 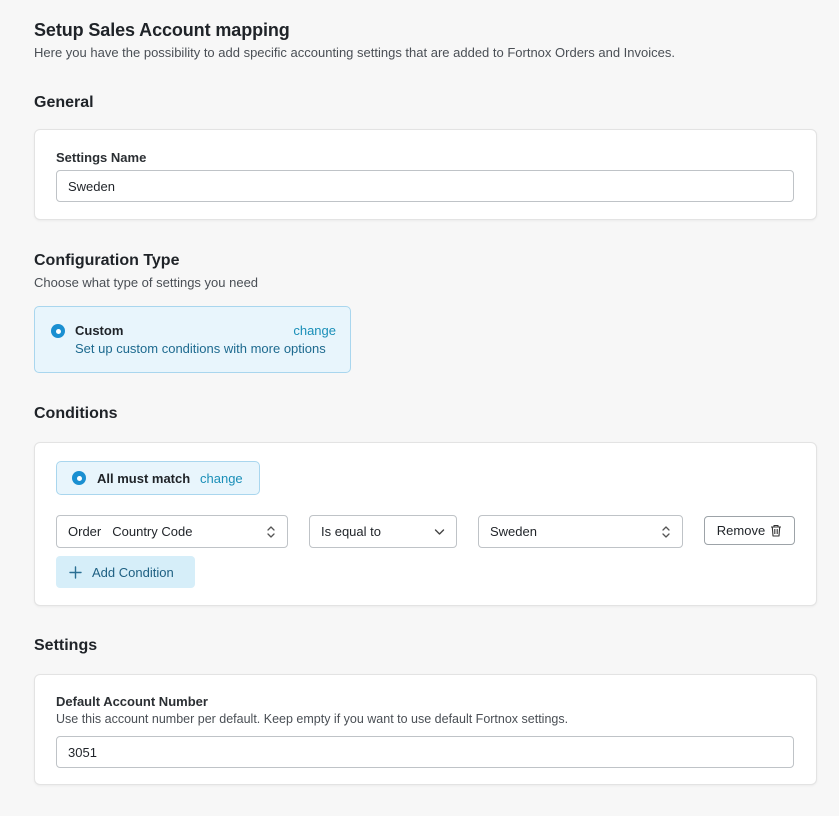 I want to click on condition-operator-select: Is equal to, so click(x=383, y=531).